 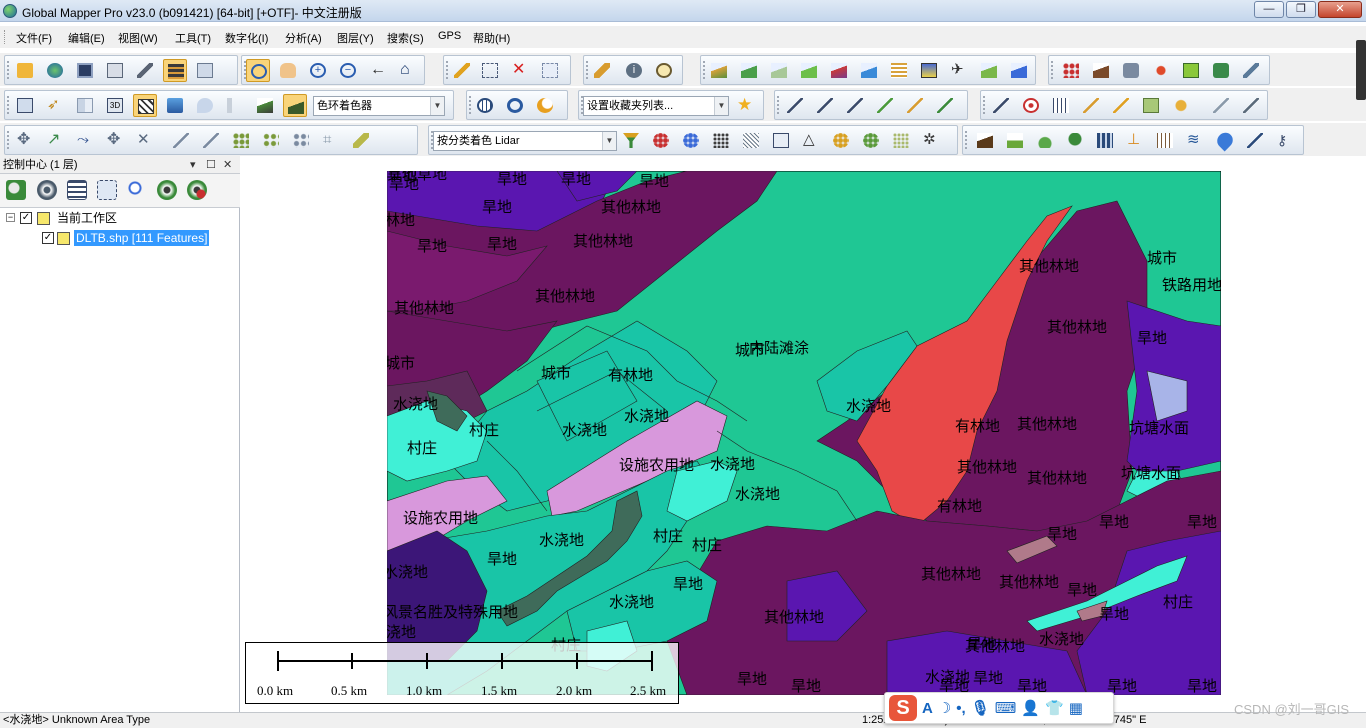 What do you see at coordinates (355, 38) in the screenshot?
I see `menu-layer: 图层(Y)` at bounding box center [355, 38].